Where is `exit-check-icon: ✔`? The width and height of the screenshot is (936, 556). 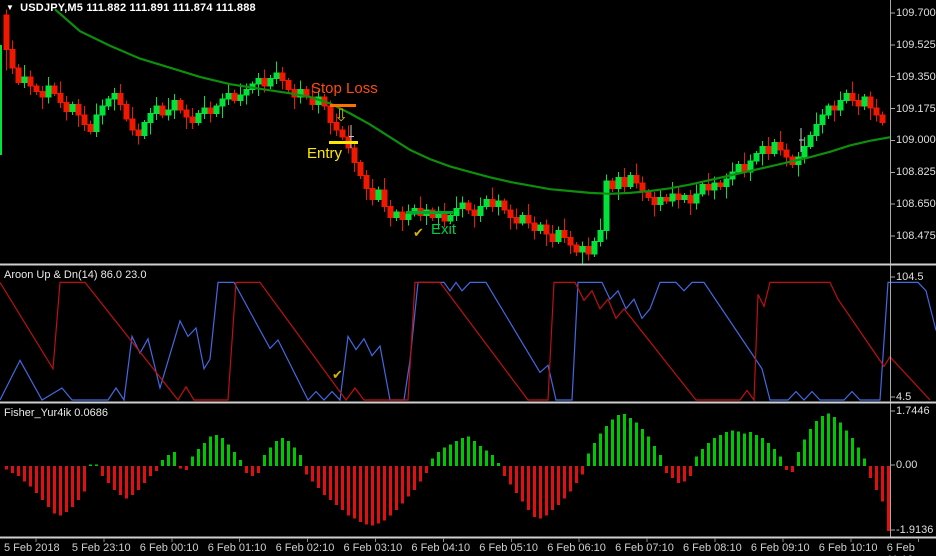
exit-check-icon: ✔ is located at coordinates (418, 232).